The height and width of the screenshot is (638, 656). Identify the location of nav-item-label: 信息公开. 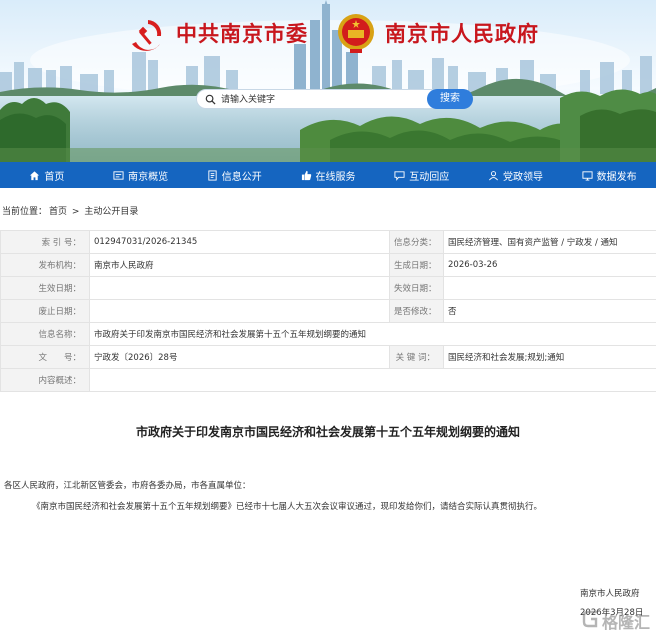
(241, 177).